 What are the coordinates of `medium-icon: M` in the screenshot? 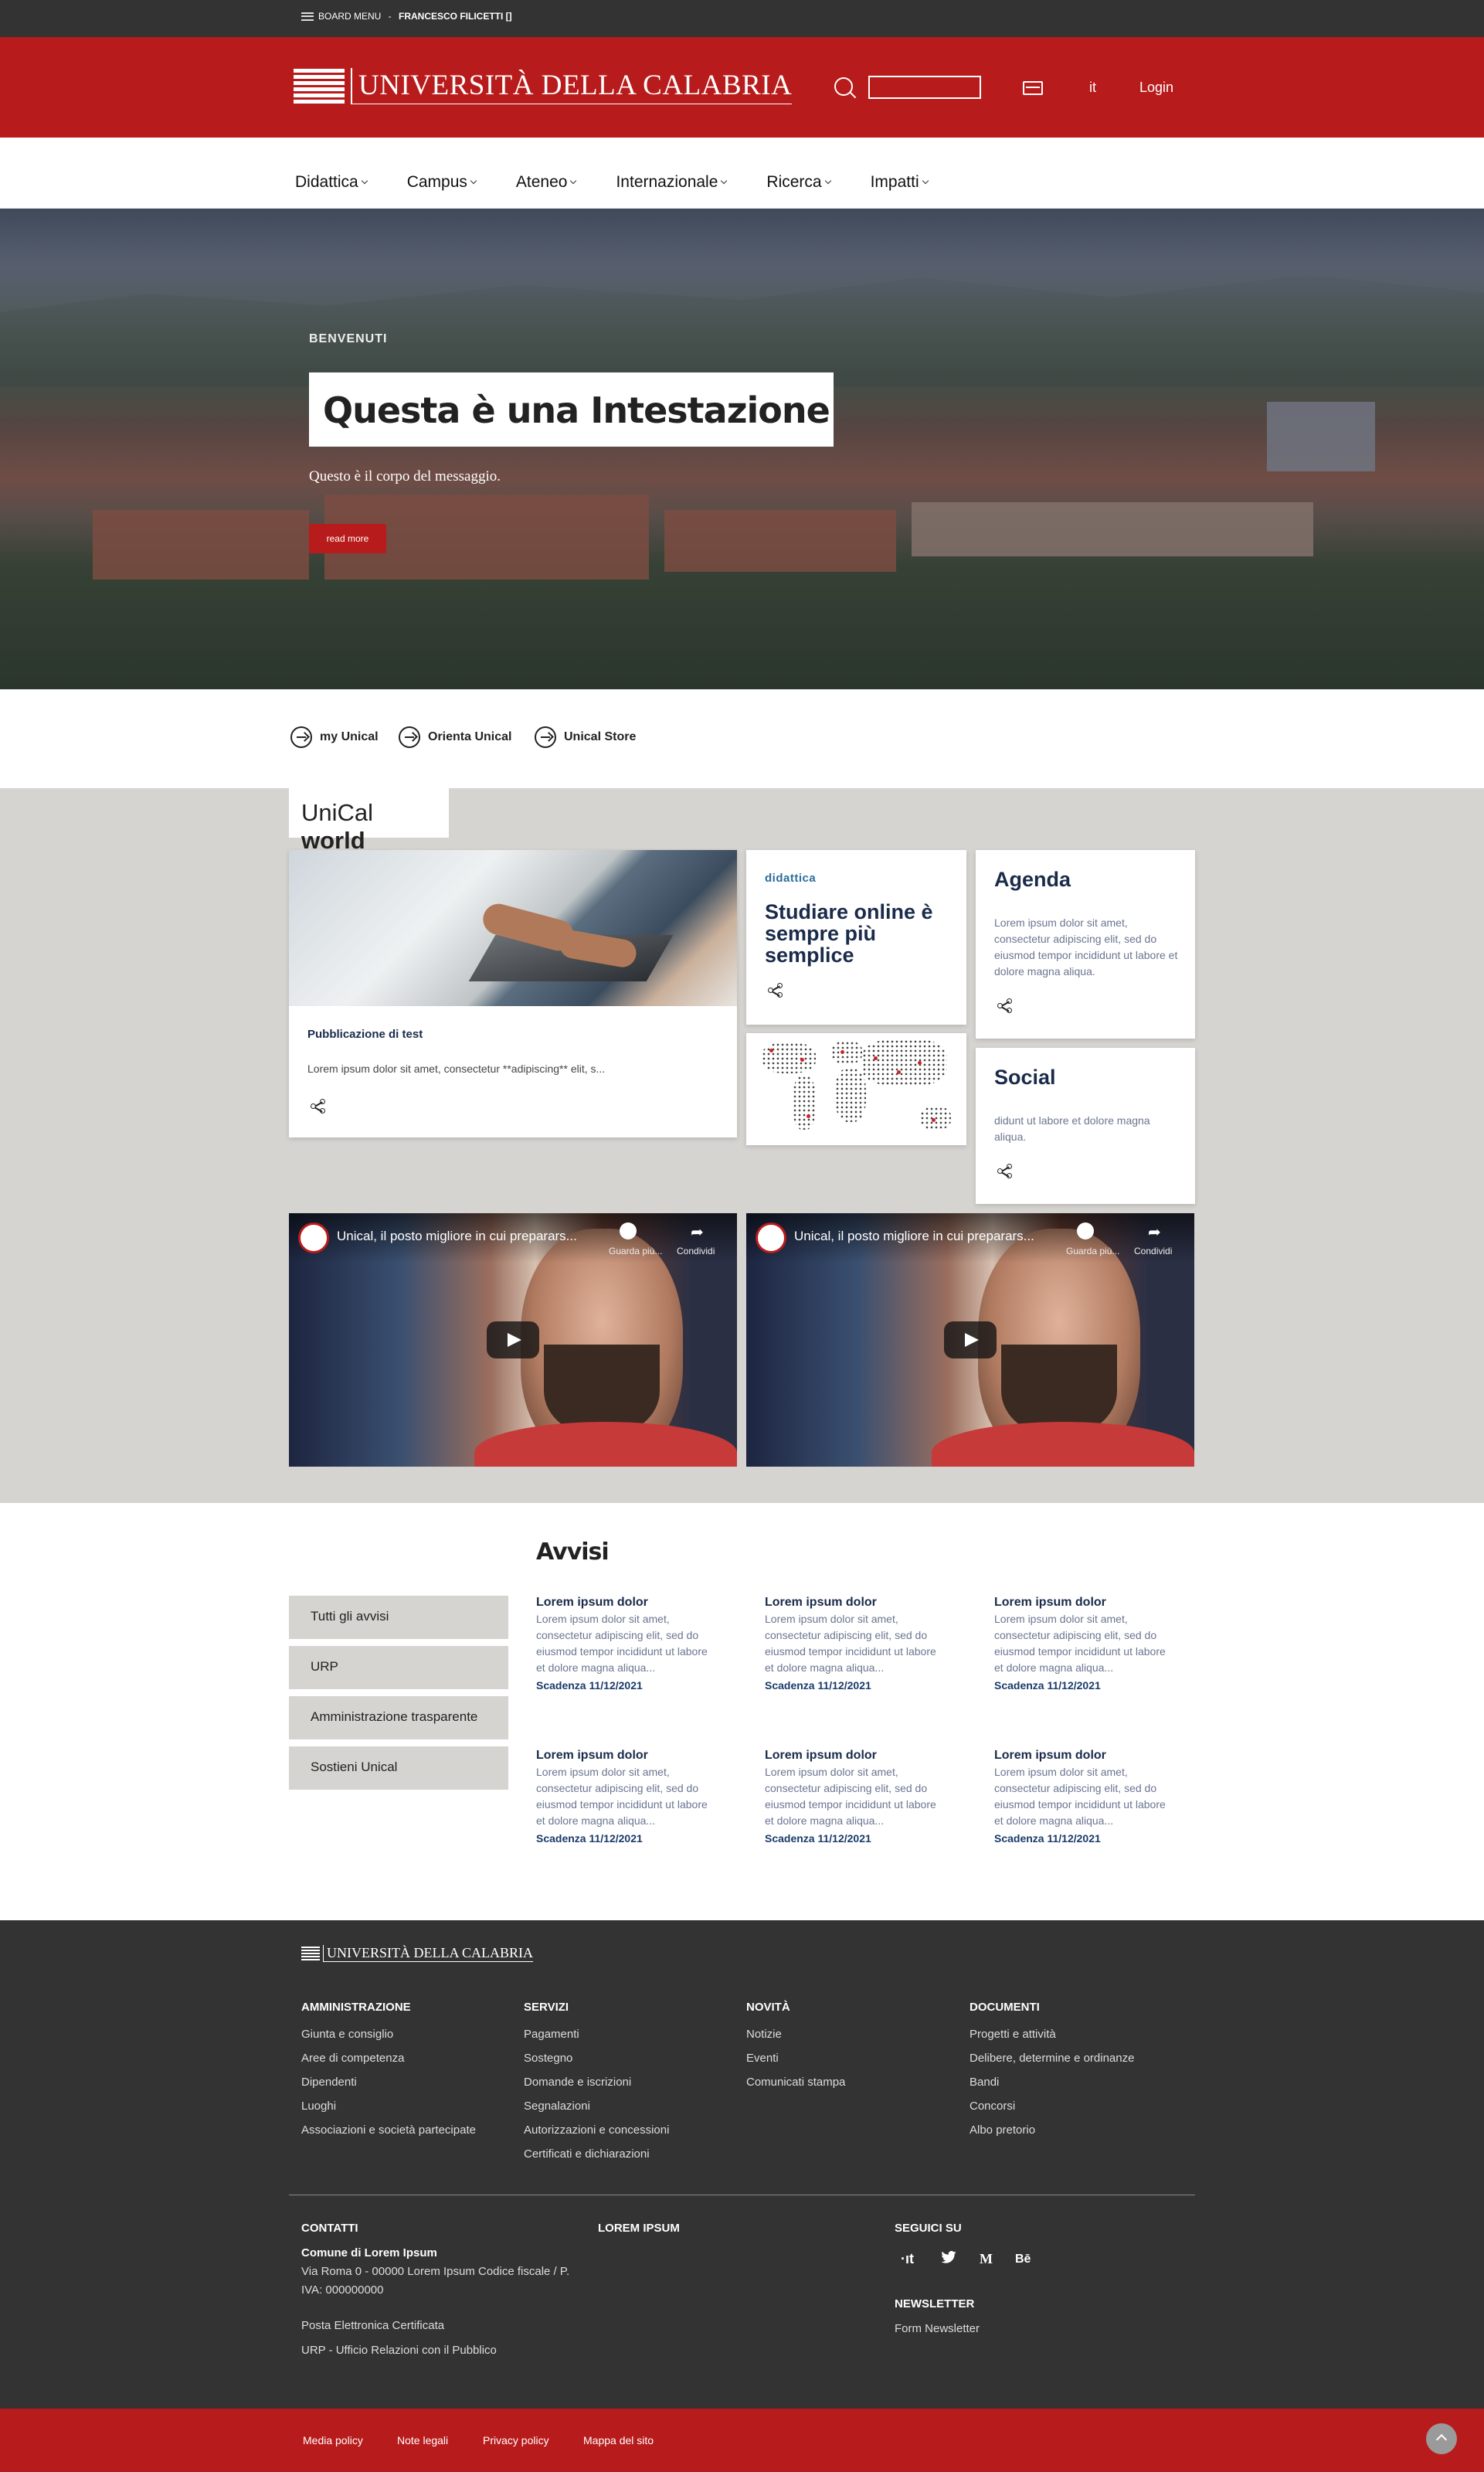 It's located at (986, 2259).